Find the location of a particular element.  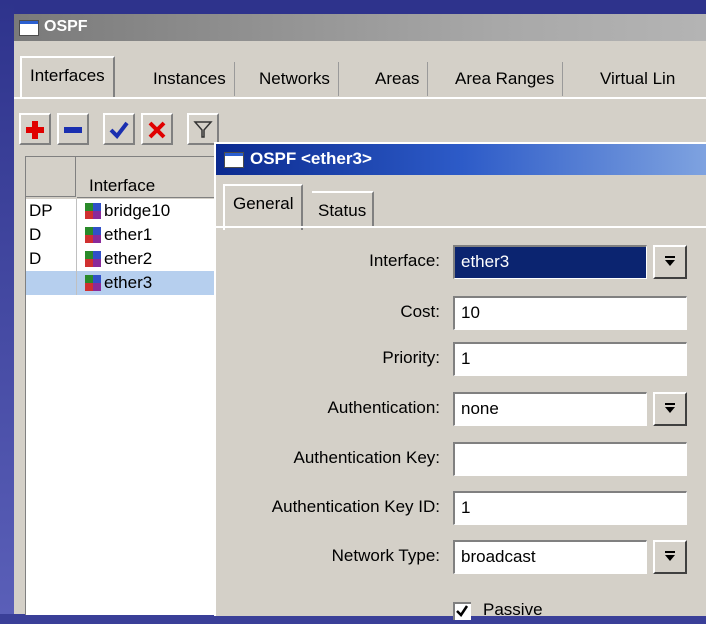

filter-button is located at coordinates (203, 129).